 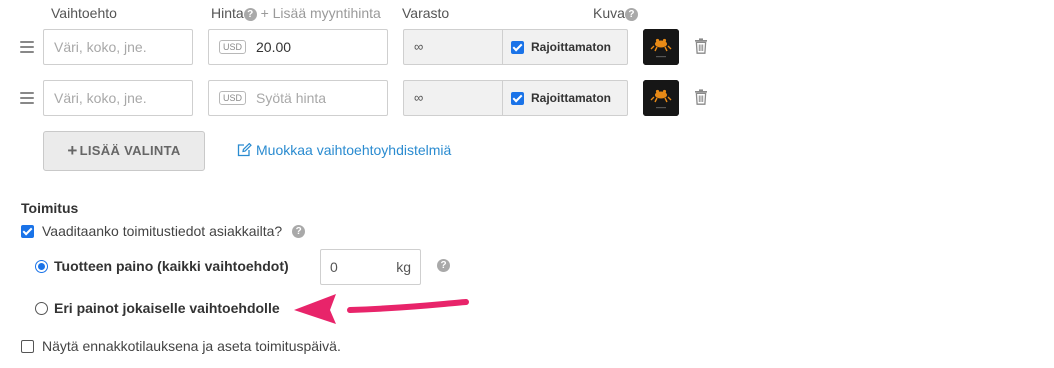 I want to click on weight-unit: kg, so click(x=403, y=267).